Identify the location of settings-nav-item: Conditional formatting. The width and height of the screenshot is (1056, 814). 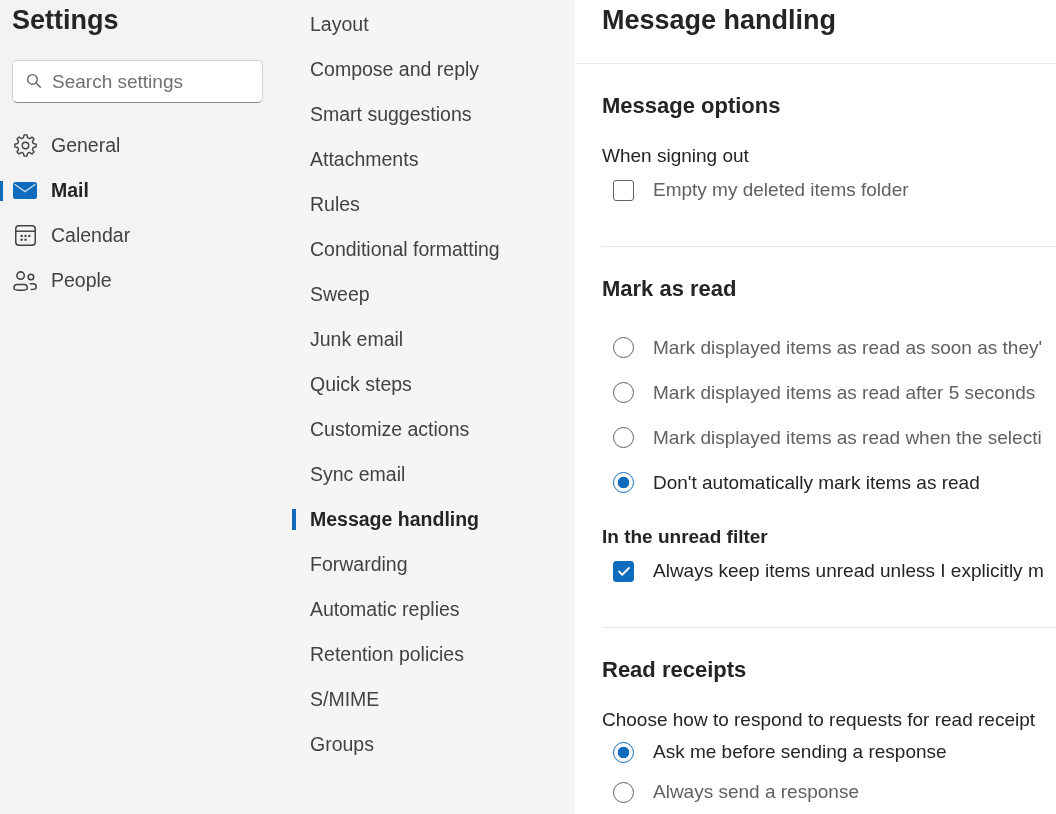
(403, 249).